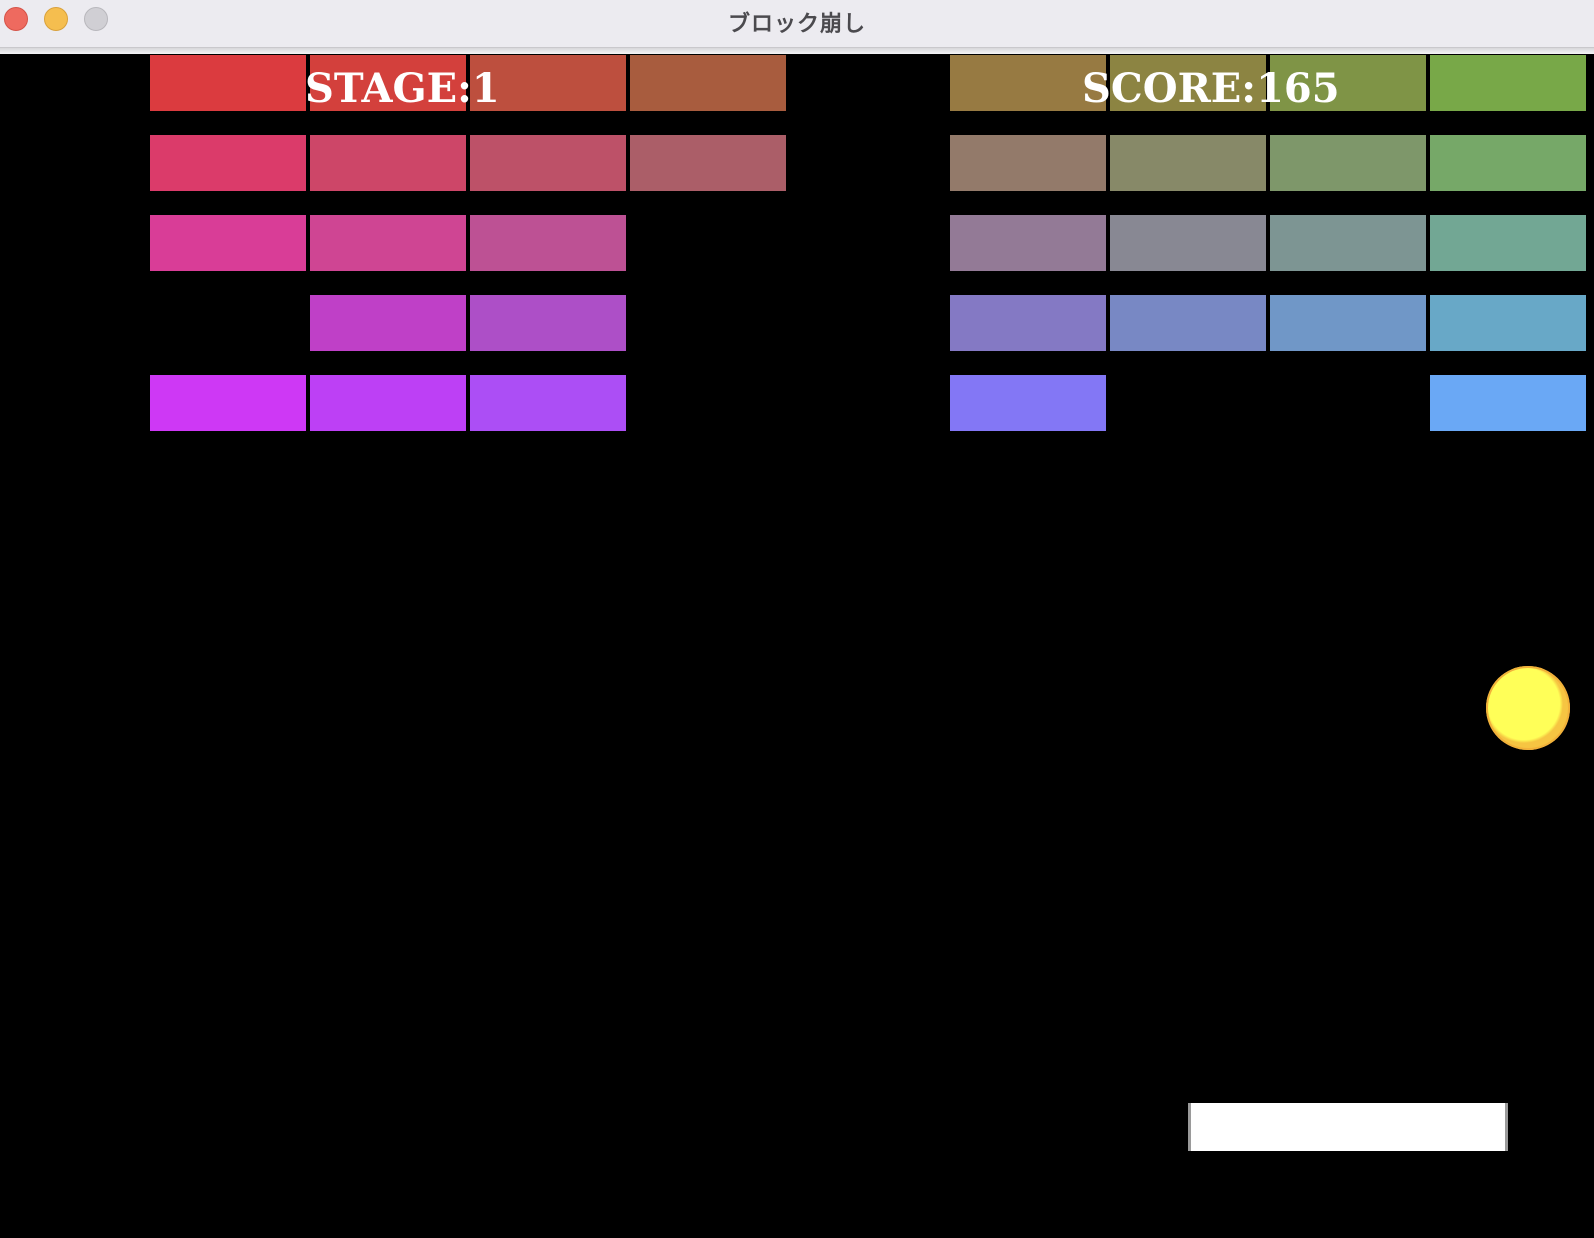  What do you see at coordinates (1211, 88) in the screenshot?
I see `score-label: SCORE:165` at bounding box center [1211, 88].